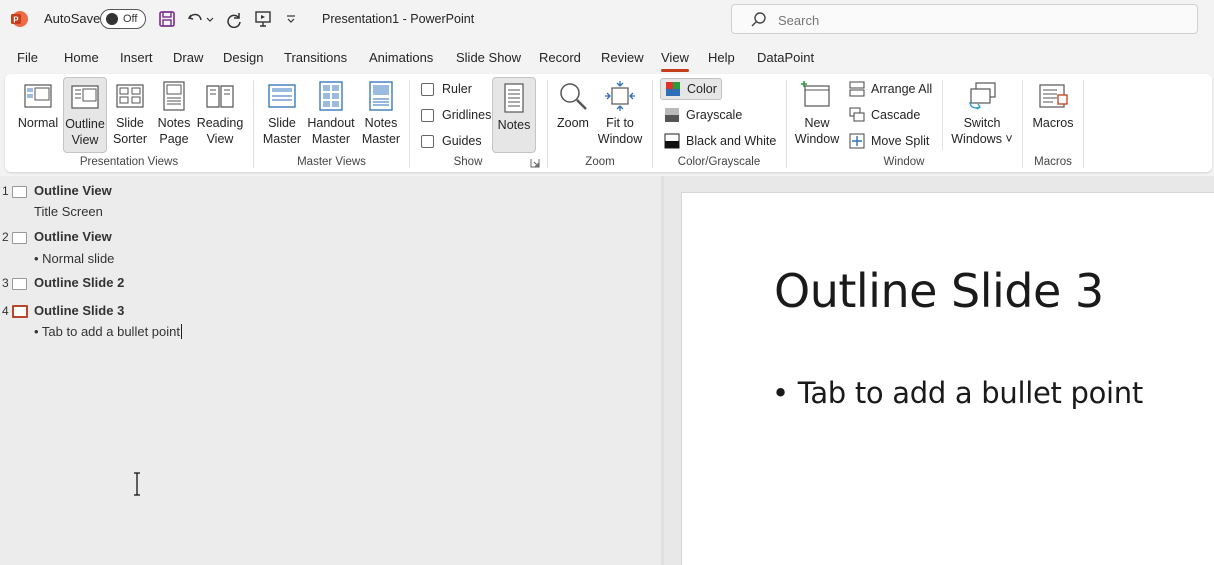 Image resolution: width=1214 pixels, height=565 pixels. I want to click on normal-view-icon, so click(38, 96).